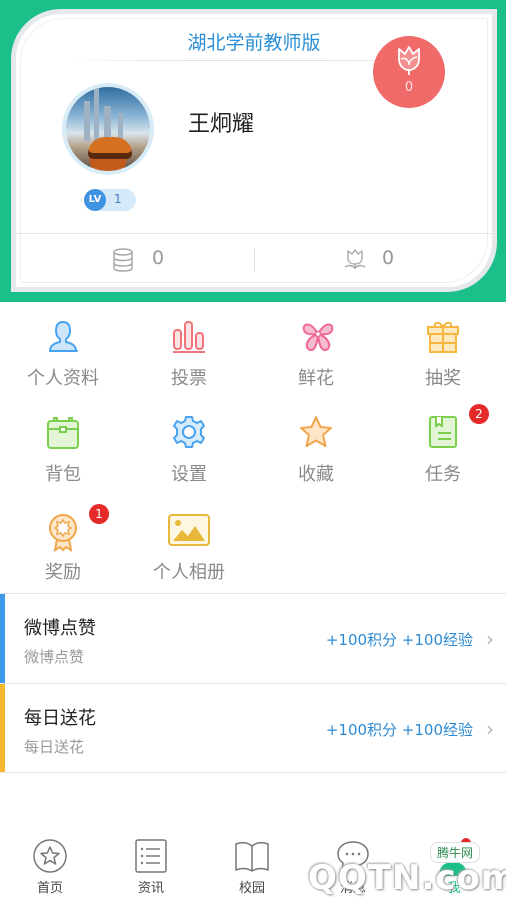 Image resolution: width=506 pixels, height=900 pixels. I want to click on tab-label: 资讯, so click(150, 888).